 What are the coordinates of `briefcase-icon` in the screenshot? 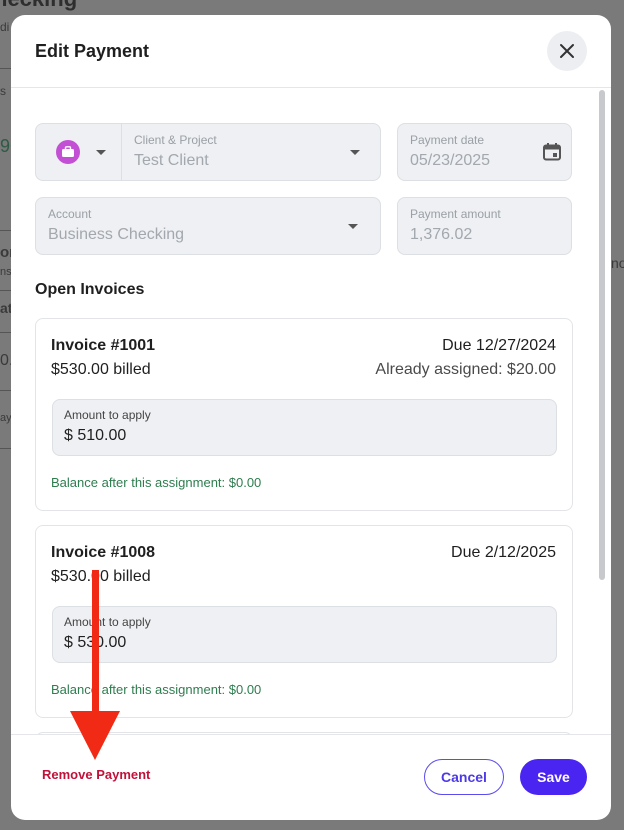 It's located at (68, 152).